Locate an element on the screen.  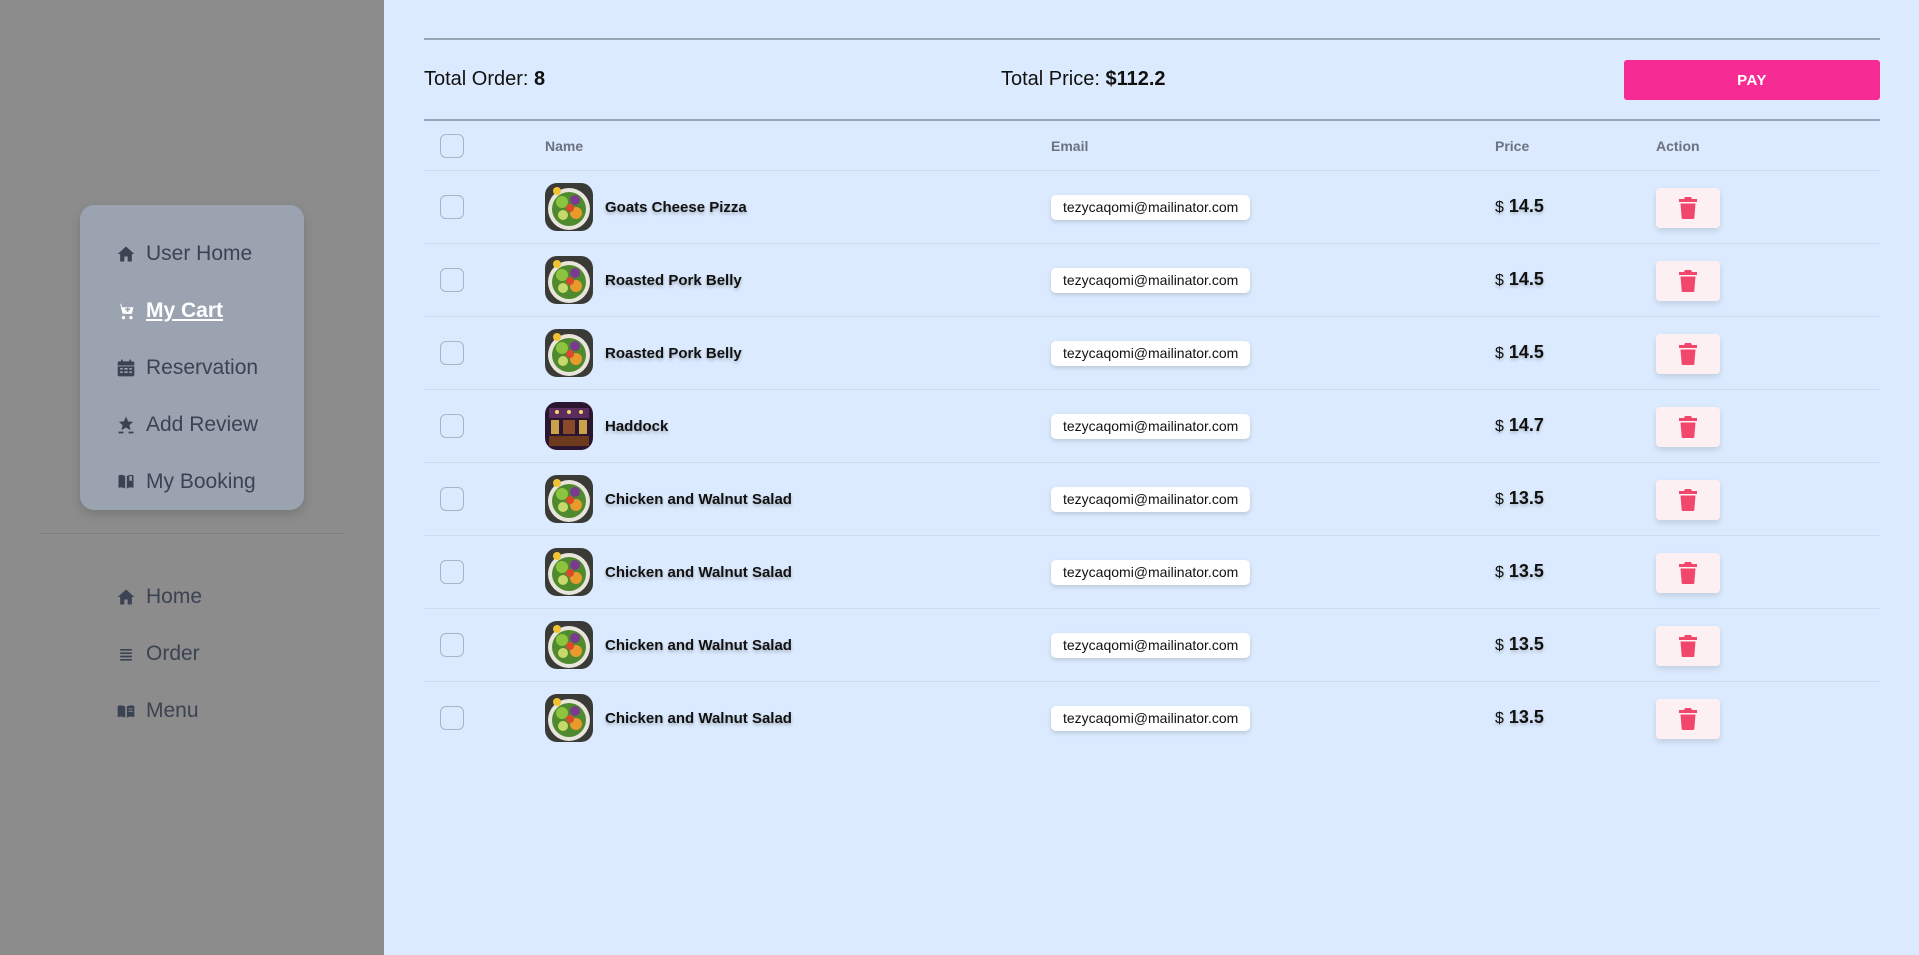
sidebar-item-label: My Booking is located at coordinates (201, 481).